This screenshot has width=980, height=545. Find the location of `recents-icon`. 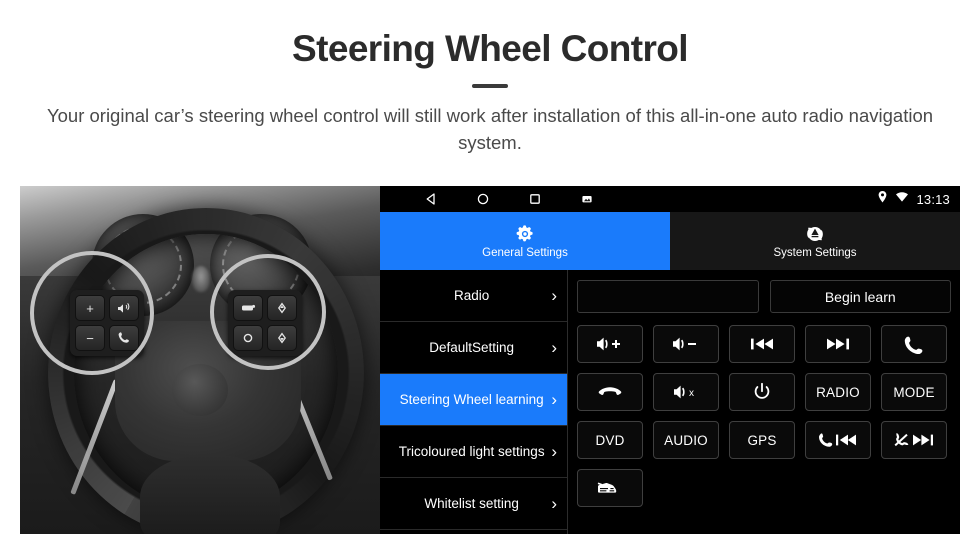

recents-icon is located at coordinates (535, 199).